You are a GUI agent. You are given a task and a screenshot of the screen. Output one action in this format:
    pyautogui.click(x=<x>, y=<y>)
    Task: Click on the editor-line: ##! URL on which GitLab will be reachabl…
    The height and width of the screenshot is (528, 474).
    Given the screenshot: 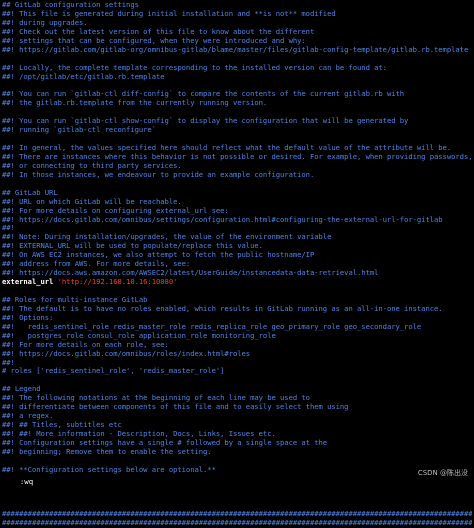 What is the action you would take?
    pyautogui.click(x=237, y=202)
    